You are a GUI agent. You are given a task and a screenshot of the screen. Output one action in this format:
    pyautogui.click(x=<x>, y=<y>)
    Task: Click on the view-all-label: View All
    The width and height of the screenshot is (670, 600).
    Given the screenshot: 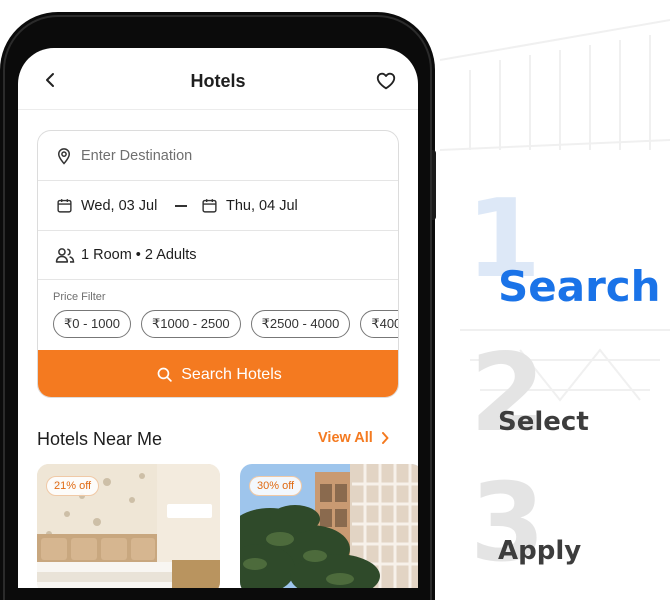 What is the action you would take?
    pyautogui.click(x=345, y=438)
    